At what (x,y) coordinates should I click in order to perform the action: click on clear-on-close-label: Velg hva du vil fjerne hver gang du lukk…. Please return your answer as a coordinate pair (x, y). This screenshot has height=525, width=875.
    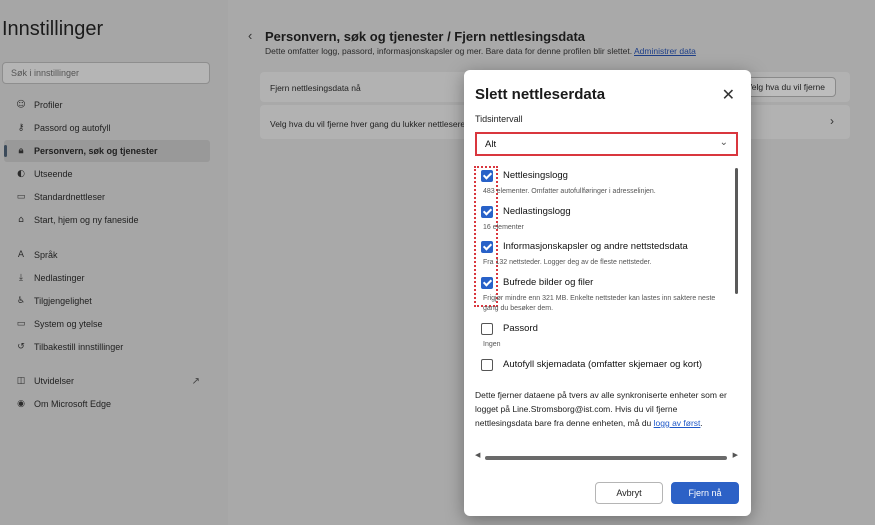
    Looking at the image, I should click on (370, 124).